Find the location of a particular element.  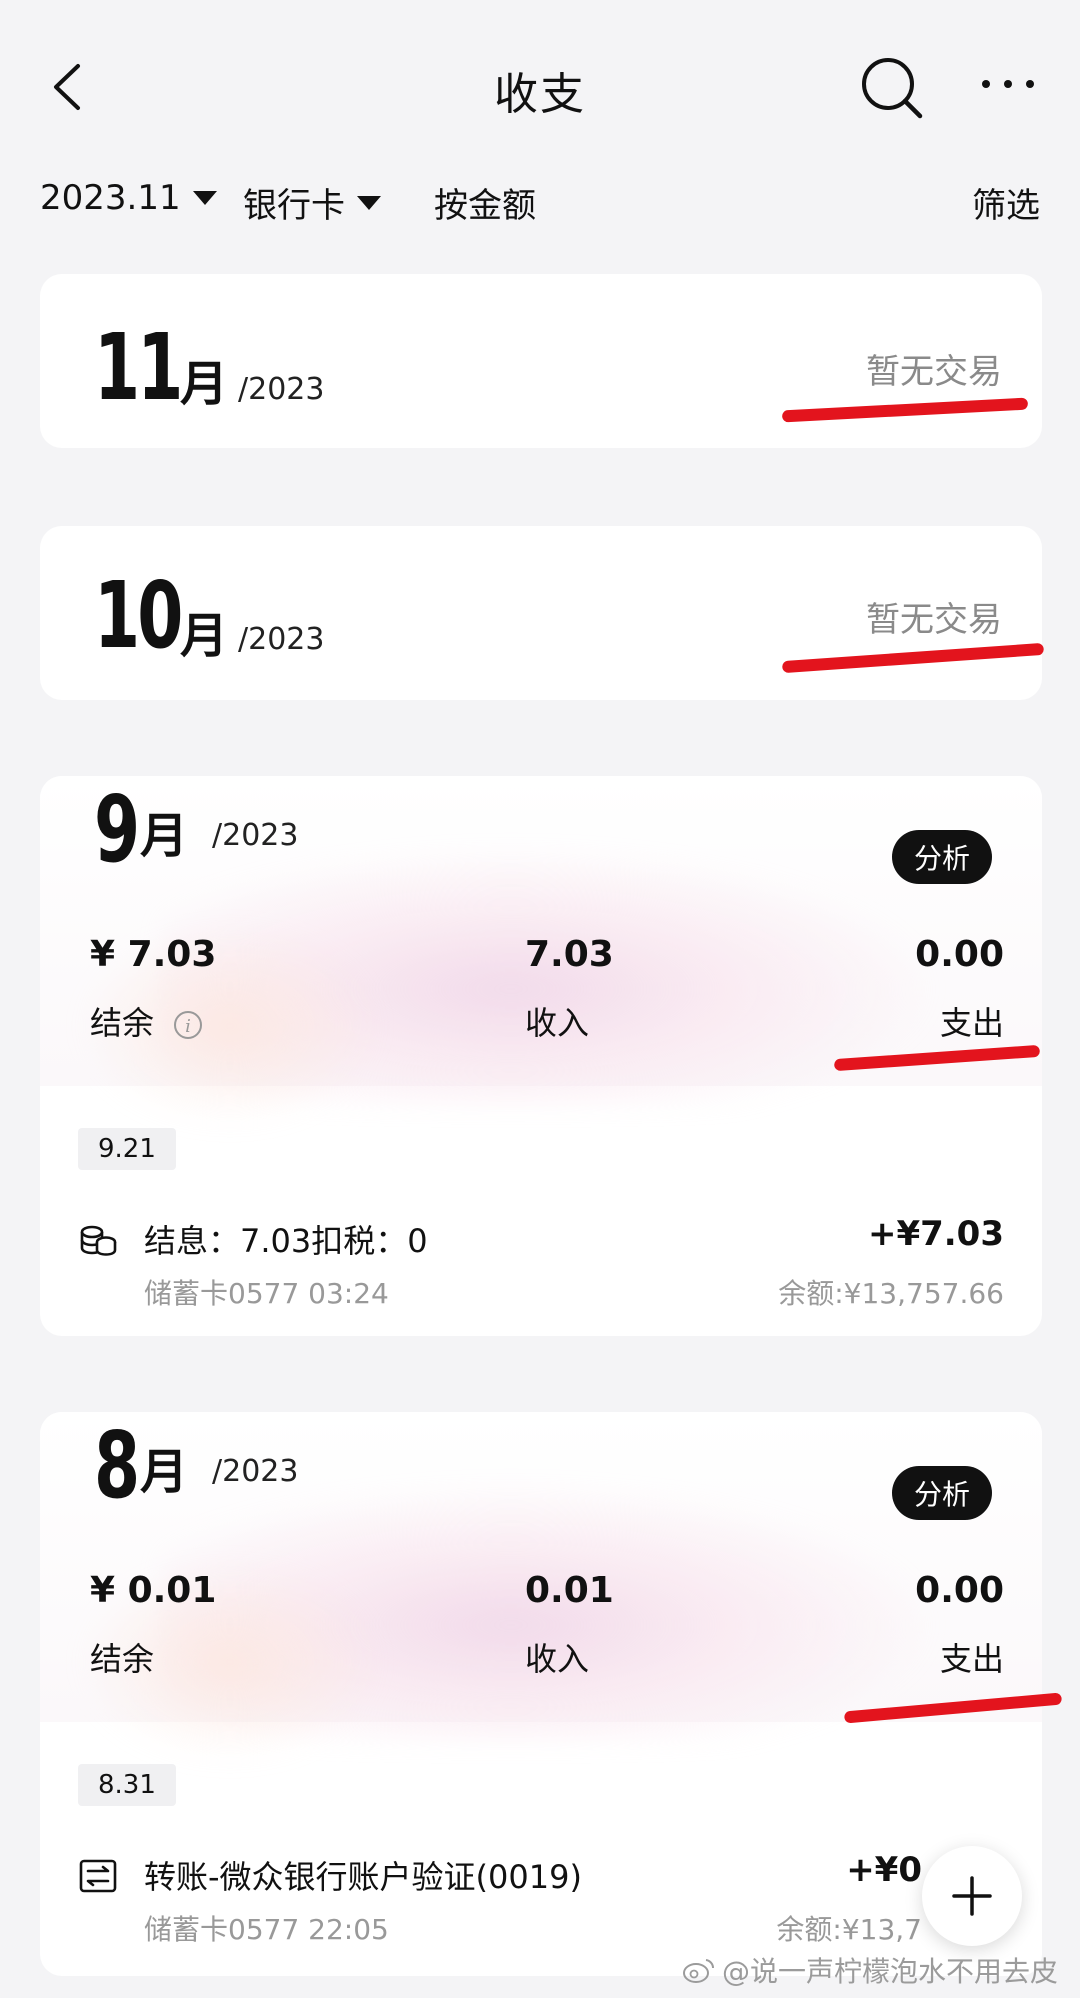

month-number: 11 is located at coordinates (138, 367).